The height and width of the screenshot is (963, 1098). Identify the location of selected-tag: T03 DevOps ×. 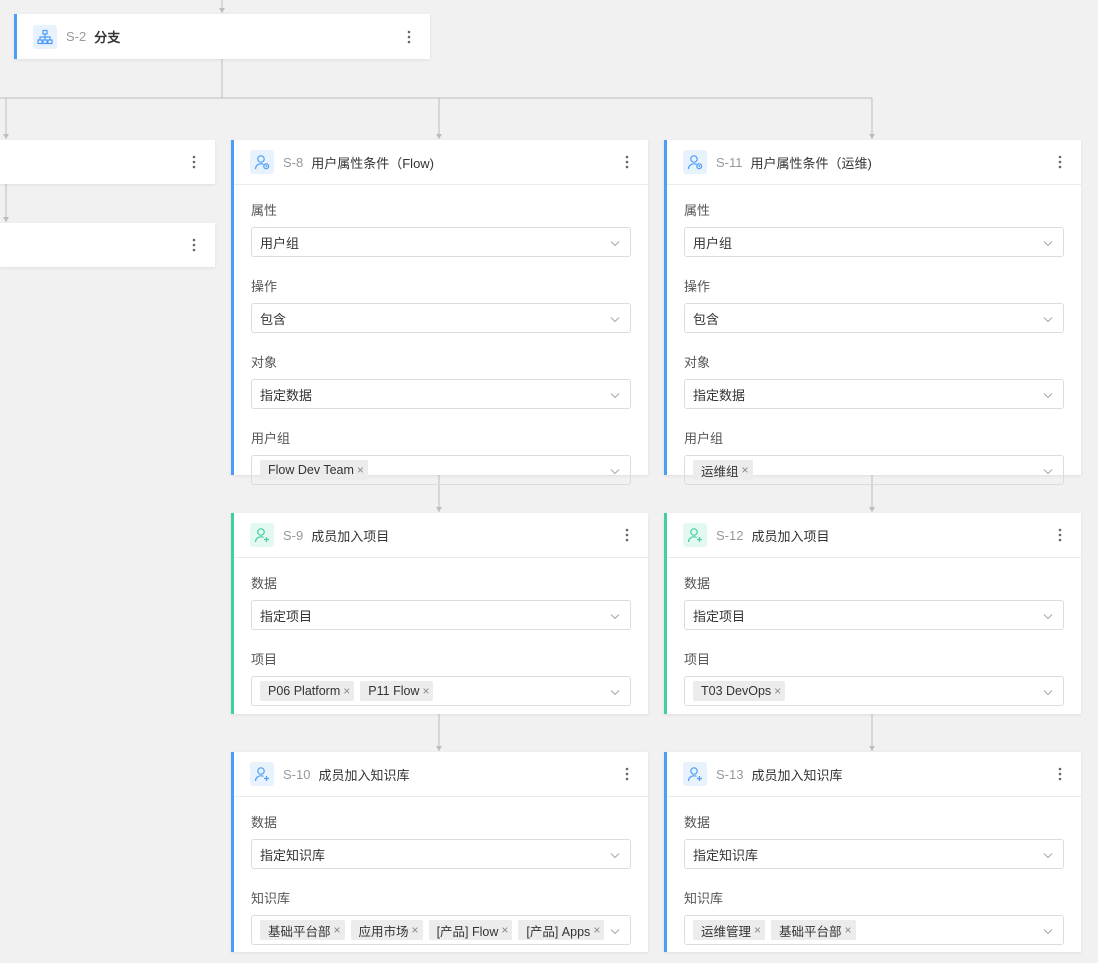
(739, 691).